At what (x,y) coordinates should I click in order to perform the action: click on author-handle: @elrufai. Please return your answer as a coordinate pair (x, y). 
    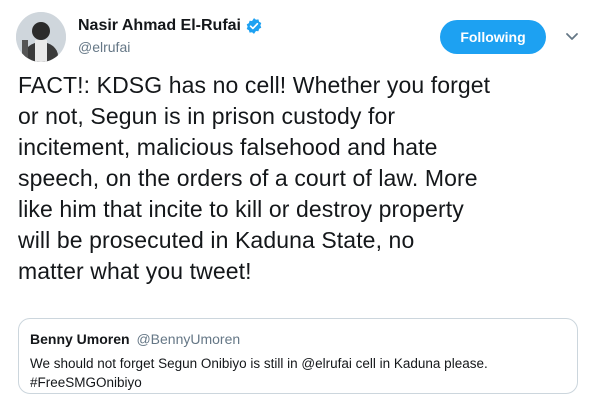
    Looking at the image, I should click on (170, 47).